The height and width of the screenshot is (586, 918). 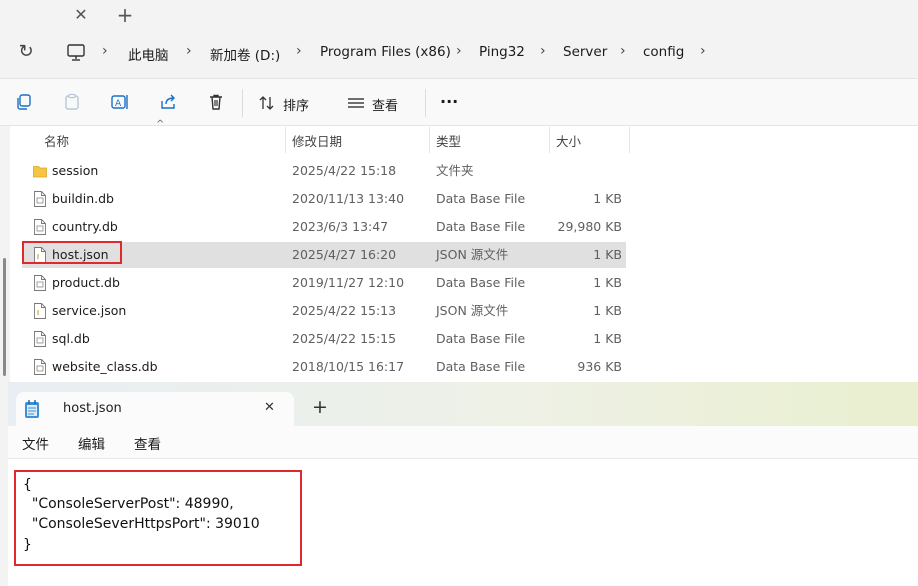 I want to click on menu-file: 文件, so click(x=35, y=443).